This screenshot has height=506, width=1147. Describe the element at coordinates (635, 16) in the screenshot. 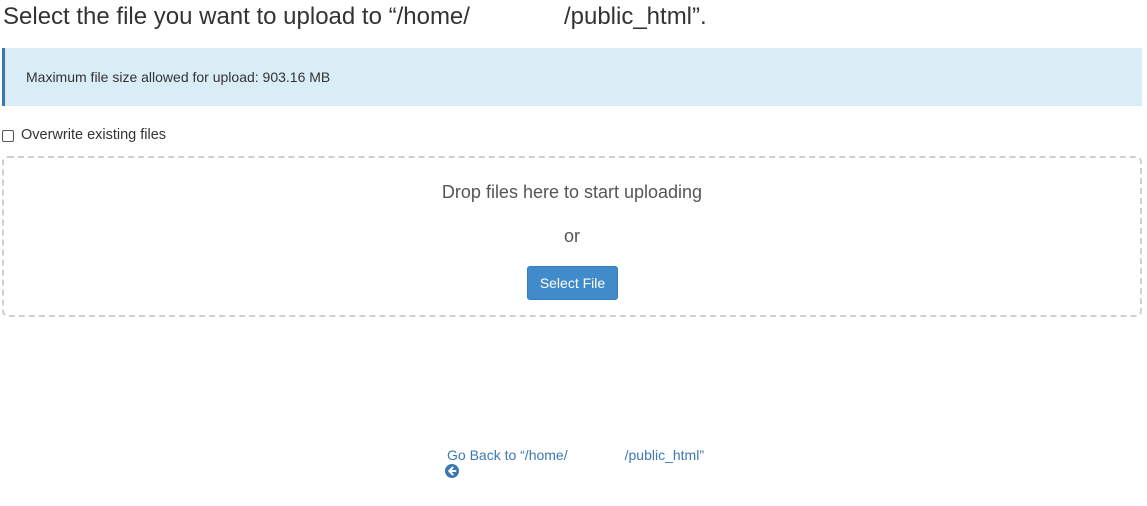

I see `page-title-suffix: /public_html”.` at that location.